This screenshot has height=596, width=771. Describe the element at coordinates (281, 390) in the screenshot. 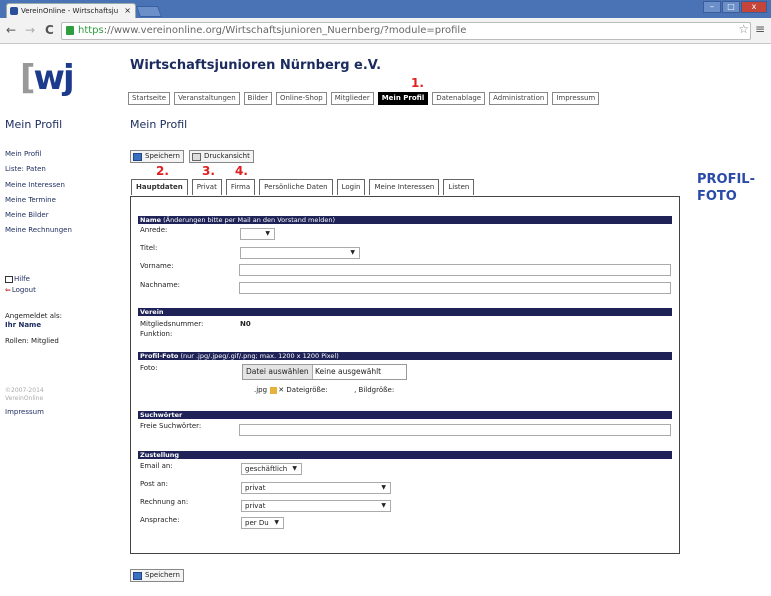

I see `delete-icon: ✕` at that location.